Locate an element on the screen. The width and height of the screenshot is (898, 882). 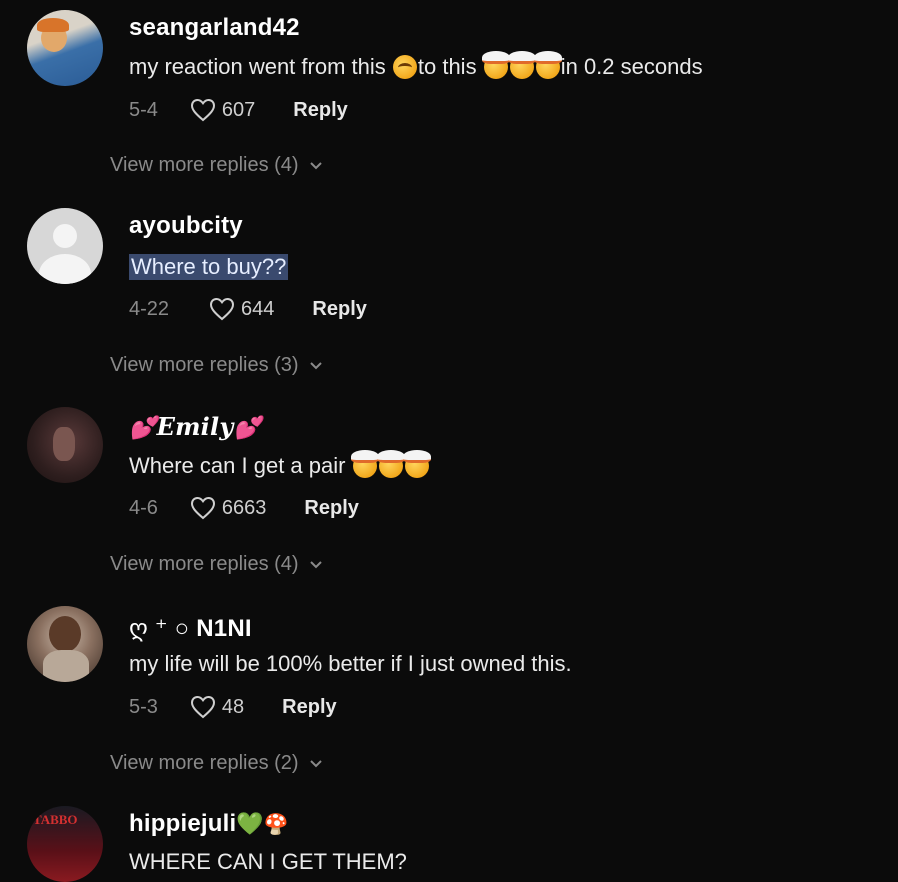
comment-text-part: WHERE CAN I GET THEM? is located at coordinates (268, 861).